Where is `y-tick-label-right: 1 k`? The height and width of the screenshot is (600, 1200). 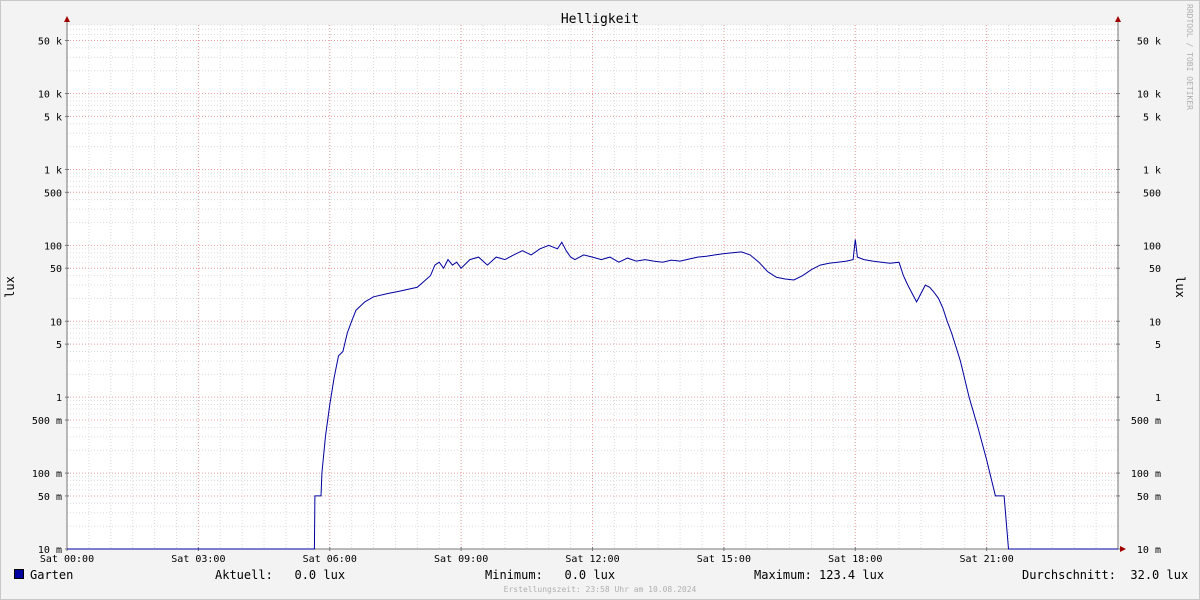
y-tick-label-right: 1 k is located at coordinates (1152, 170).